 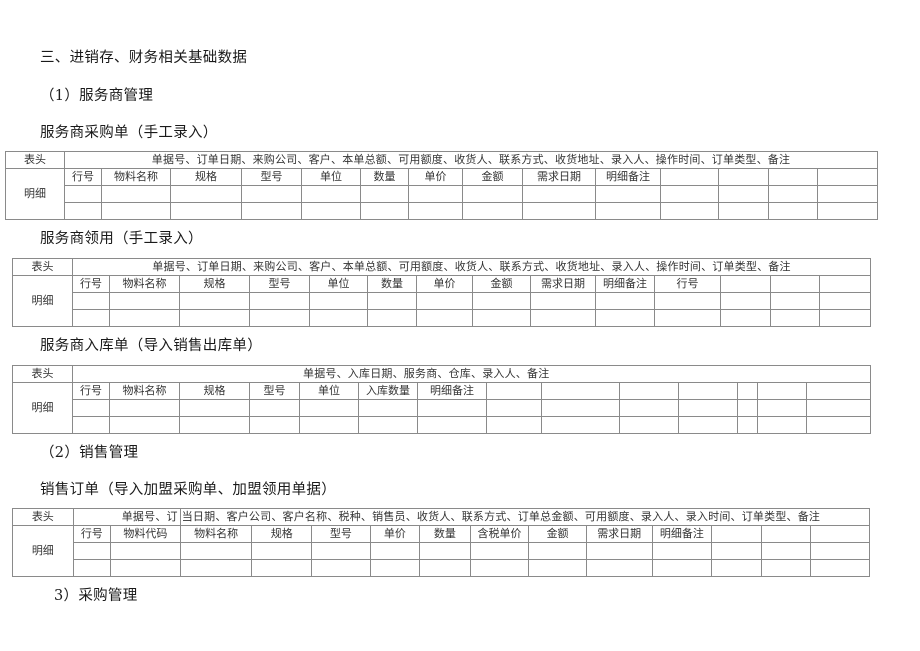 I want to click on subsection-heading-sales: （2）销售管理, so click(x=89, y=453).